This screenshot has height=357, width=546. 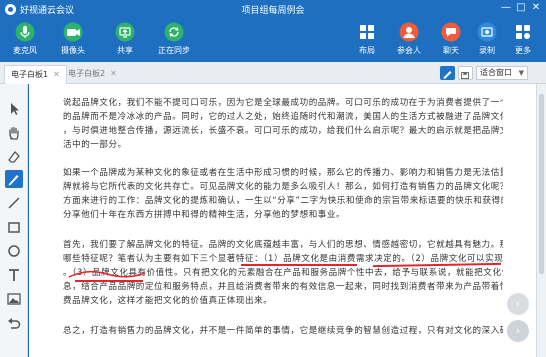 What do you see at coordinates (95, 145) in the screenshot?
I see `text-line: 活中的一部分。` at bounding box center [95, 145].